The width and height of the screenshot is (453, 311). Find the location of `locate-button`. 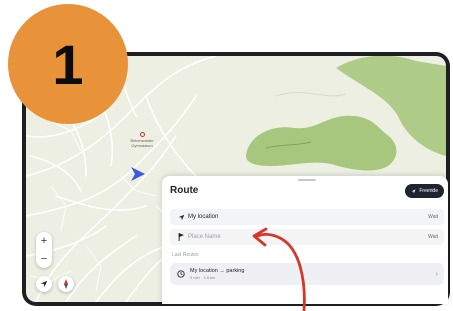

locate-button is located at coordinates (44, 284).